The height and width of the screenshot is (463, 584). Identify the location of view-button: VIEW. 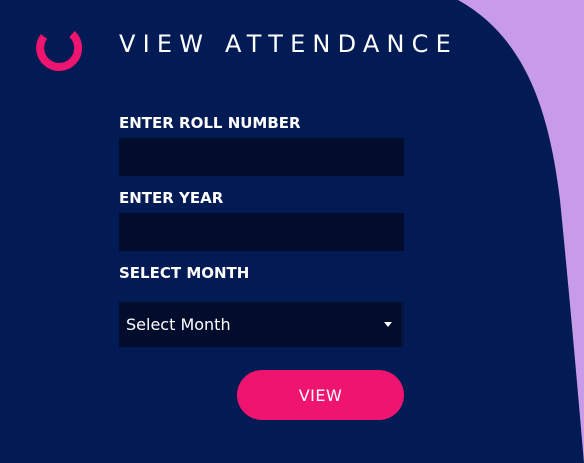
(320, 395).